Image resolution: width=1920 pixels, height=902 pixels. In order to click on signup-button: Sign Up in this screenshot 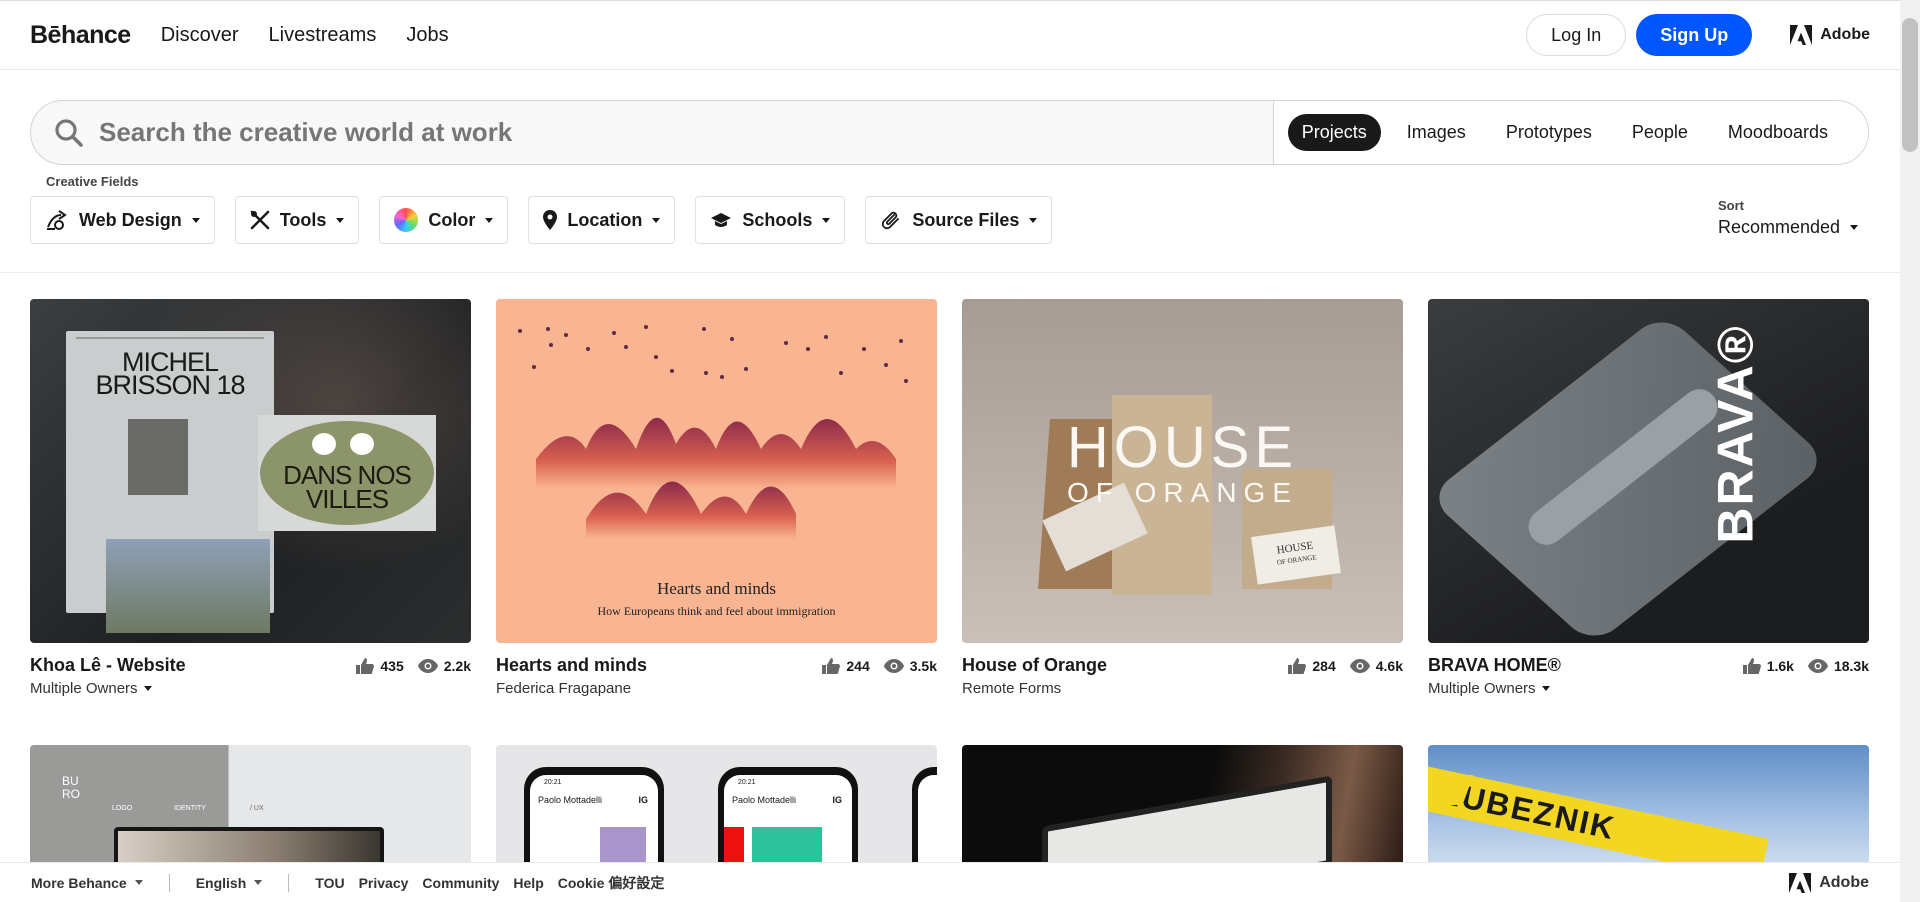, I will do `click(1694, 35)`.